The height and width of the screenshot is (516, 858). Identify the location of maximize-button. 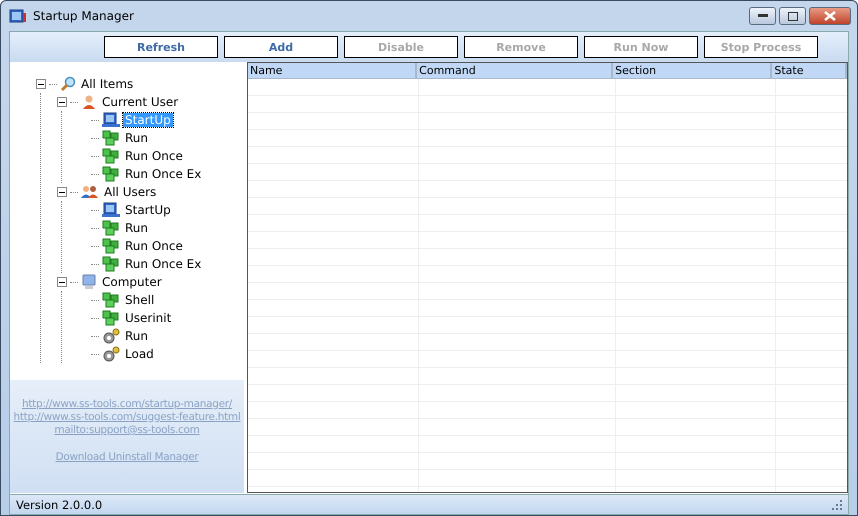
(792, 16).